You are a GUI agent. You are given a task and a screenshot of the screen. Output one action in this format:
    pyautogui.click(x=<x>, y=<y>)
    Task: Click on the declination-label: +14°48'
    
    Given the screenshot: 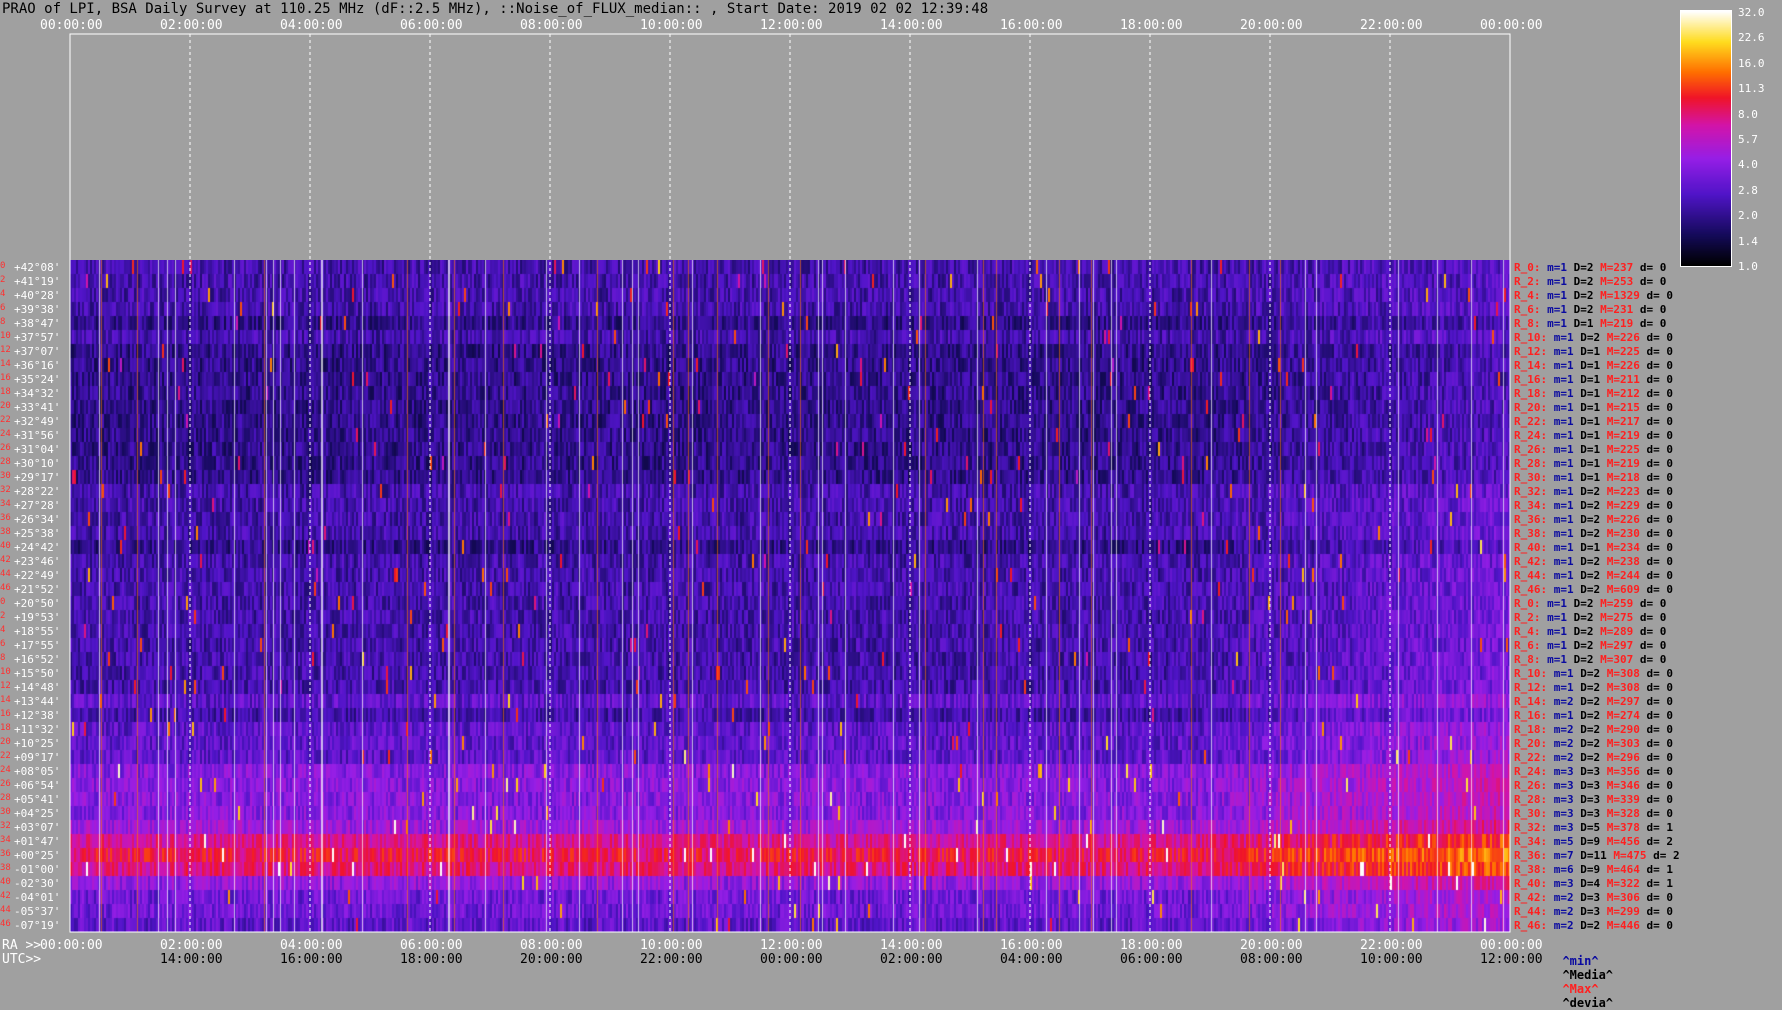 What is the action you would take?
    pyautogui.click(x=37, y=687)
    